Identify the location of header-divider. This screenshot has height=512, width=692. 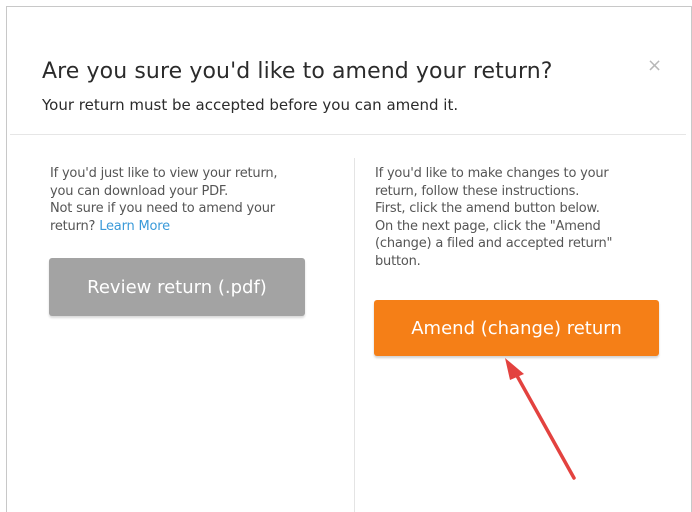
(348, 134).